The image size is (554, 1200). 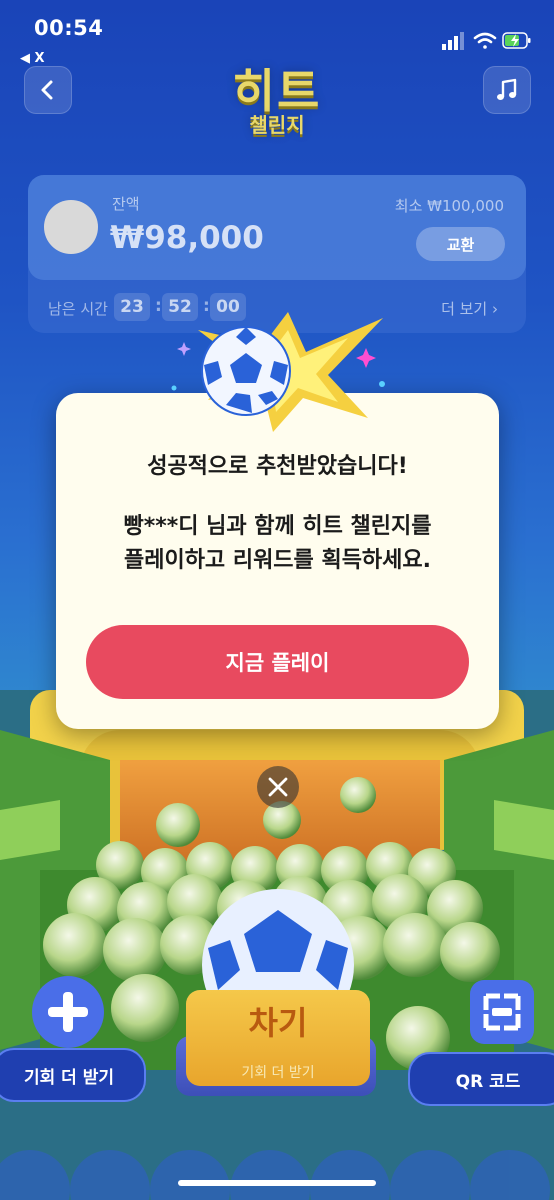 I want to click on minimum-amount: 최소 ₩100,000, so click(x=449, y=206).